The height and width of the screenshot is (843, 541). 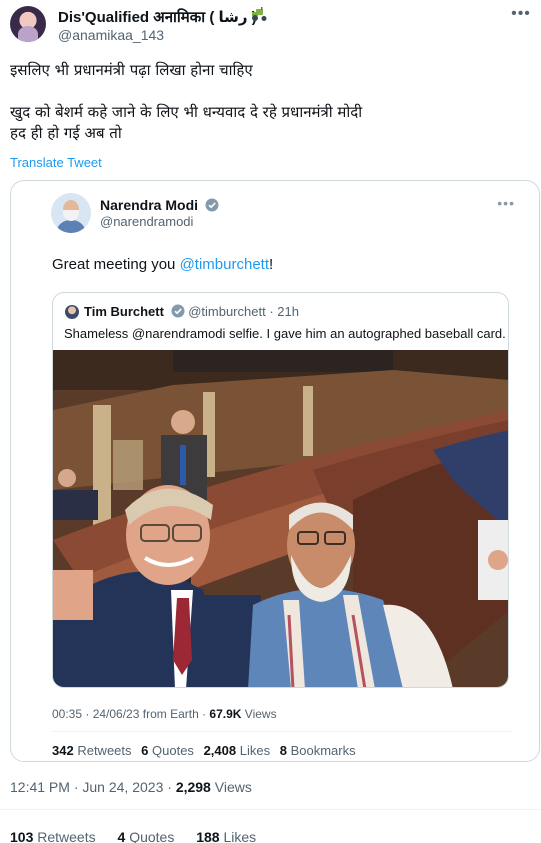 I want to click on author-handle: @anamikaa_143, so click(x=111, y=35).